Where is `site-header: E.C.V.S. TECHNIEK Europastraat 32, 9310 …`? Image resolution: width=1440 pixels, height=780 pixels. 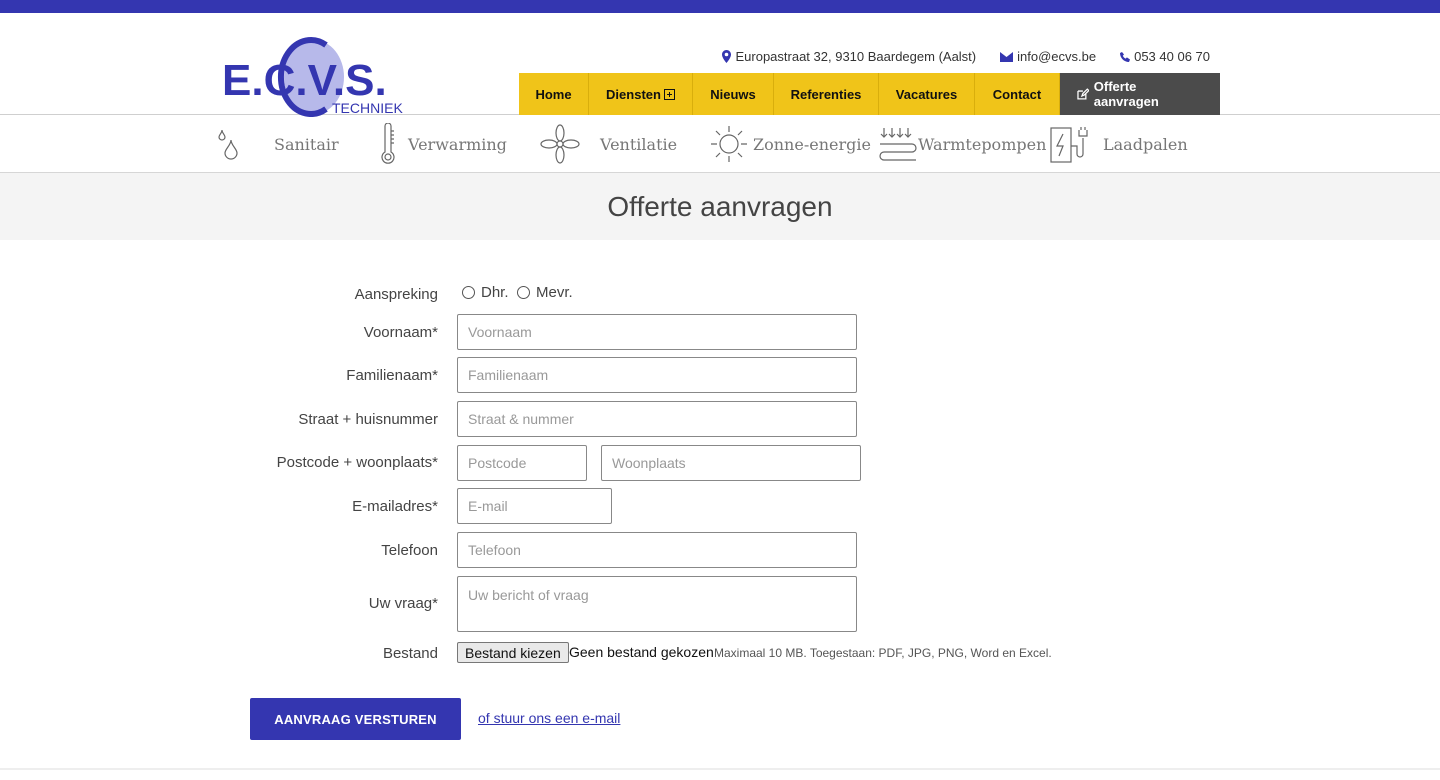 site-header: E.C.V.S. TECHNIEK Europastraat 32, 9310 … is located at coordinates (720, 65).